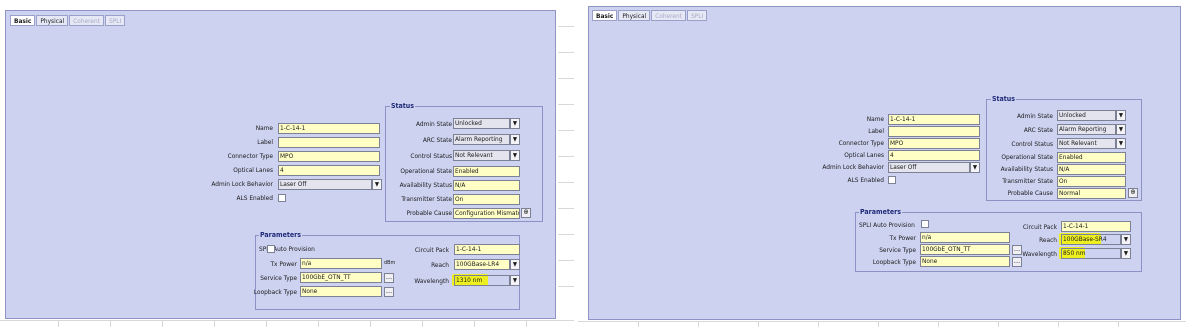 Image resolution: width=1186 pixels, height=327 pixels. Describe the element at coordinates (861, 143) in the screenshot. I see `connector-type-label: Connector Type` at that location.